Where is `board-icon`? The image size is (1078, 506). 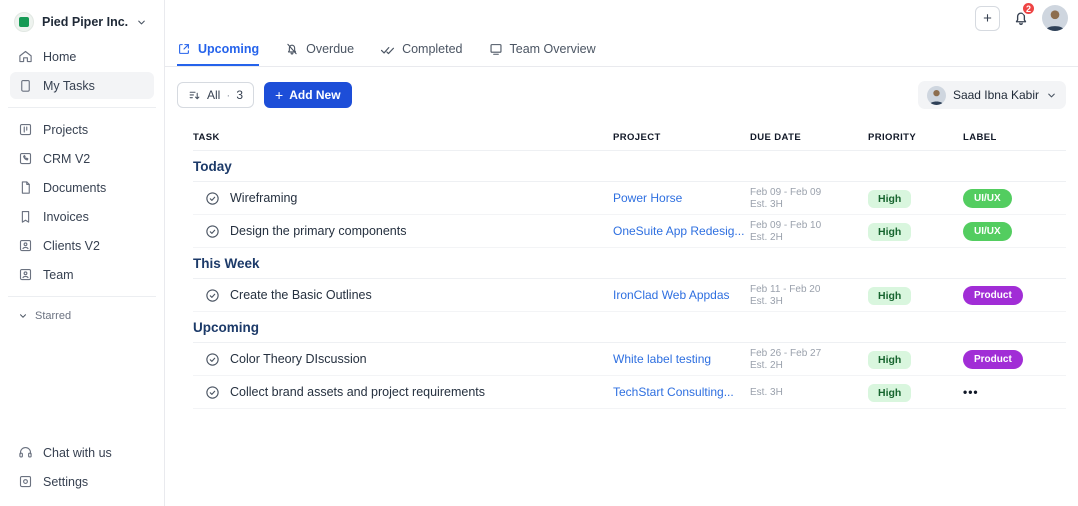 board-icon is located at coordinates (496, 49).